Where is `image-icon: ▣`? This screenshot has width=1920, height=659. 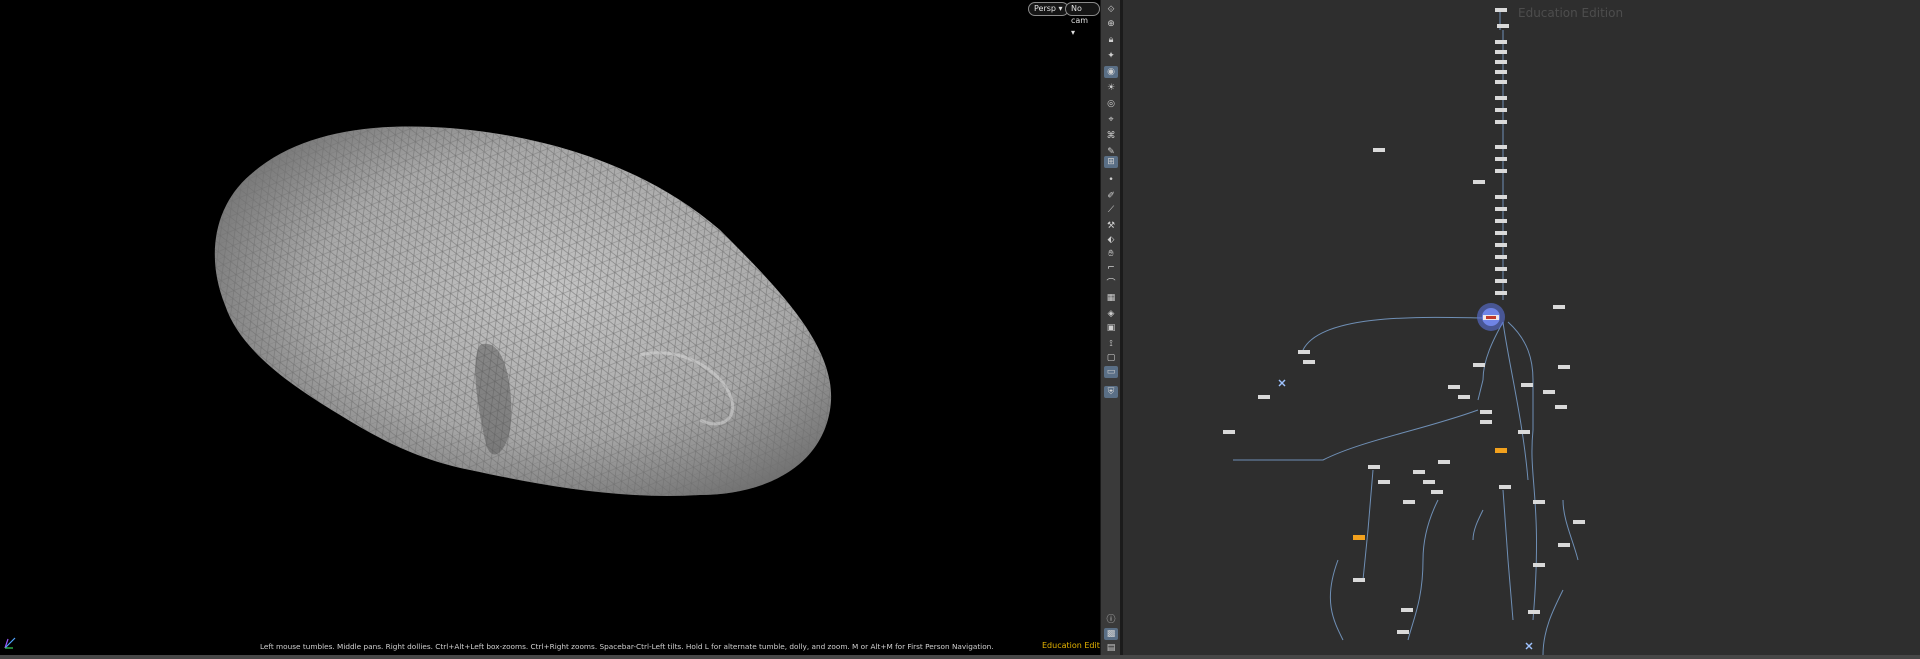
image-icon: ▣ is located at coordinates (1111, 328).